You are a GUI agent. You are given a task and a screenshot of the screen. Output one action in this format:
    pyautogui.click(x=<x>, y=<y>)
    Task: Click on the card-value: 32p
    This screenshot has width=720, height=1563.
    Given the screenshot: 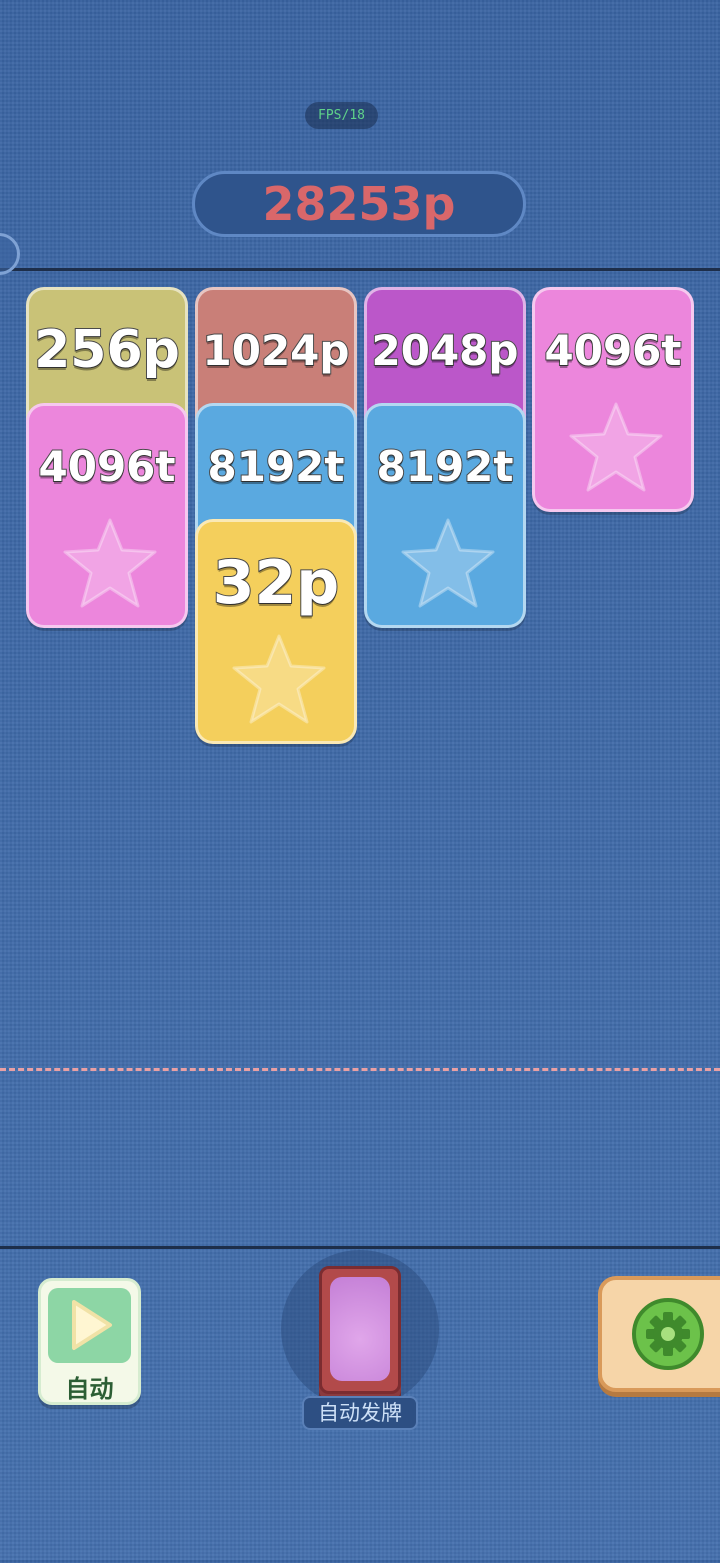 What is the action you would take?
    pyautogui.click(x=276, y=583)
    